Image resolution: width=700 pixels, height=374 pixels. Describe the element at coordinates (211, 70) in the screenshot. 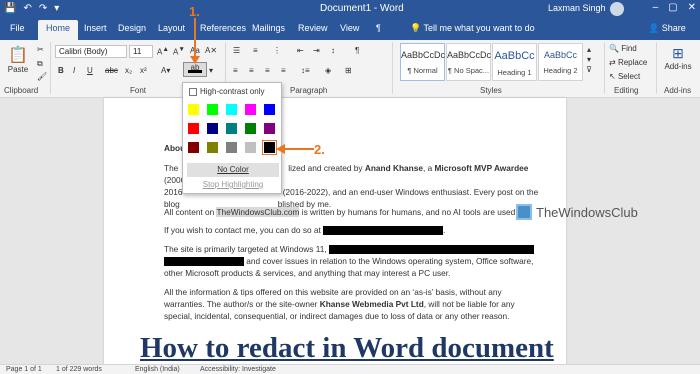

I see `highlight-dropdown-icon: ▾` at that location.